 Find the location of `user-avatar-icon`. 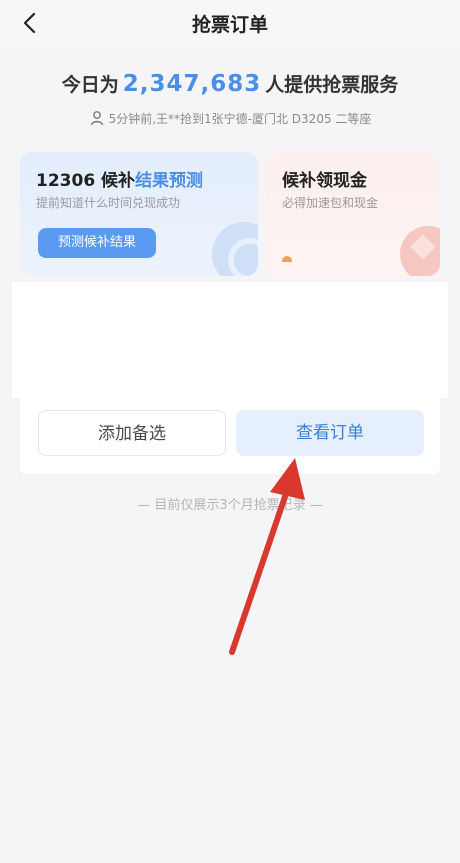

user-avatar-icon is located at coordinates (96, 118).